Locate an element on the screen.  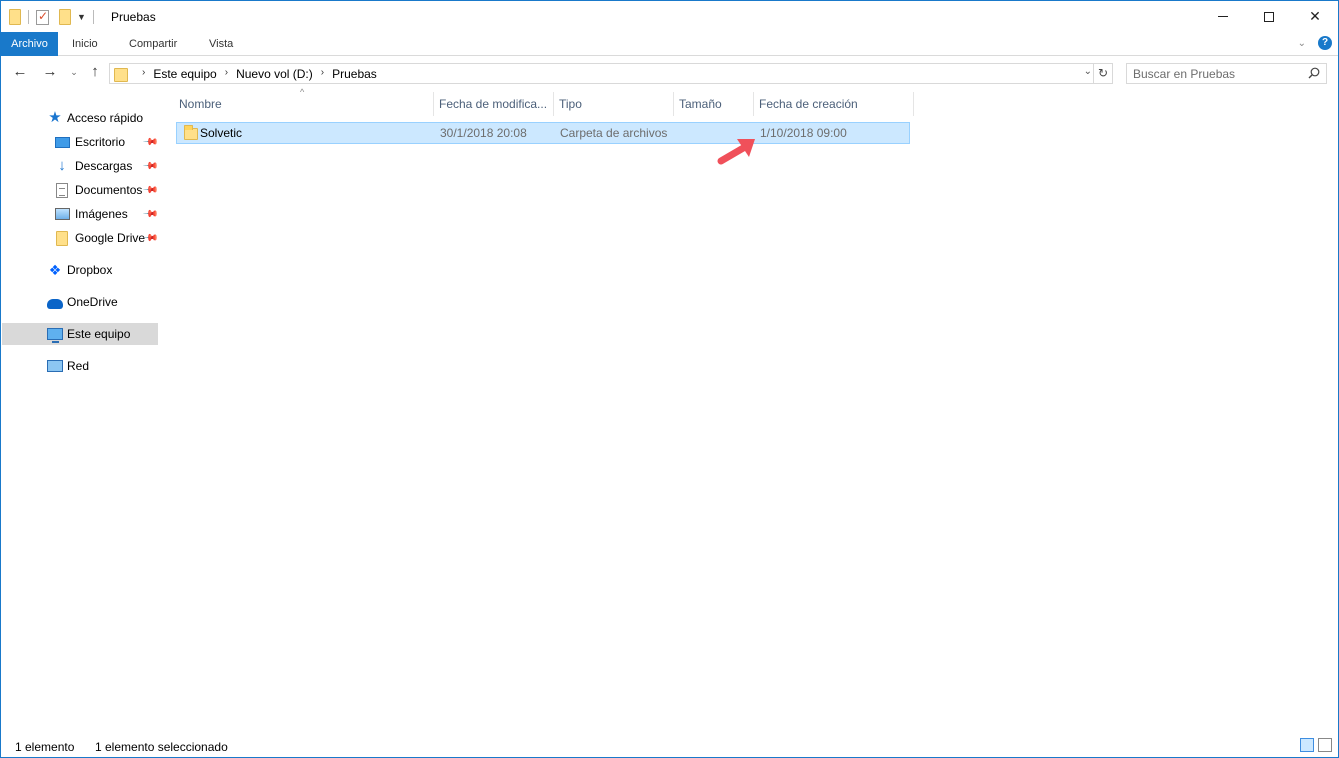
title-bar: ▼ Pruebas ✕ is located at coordinates (669, 16).